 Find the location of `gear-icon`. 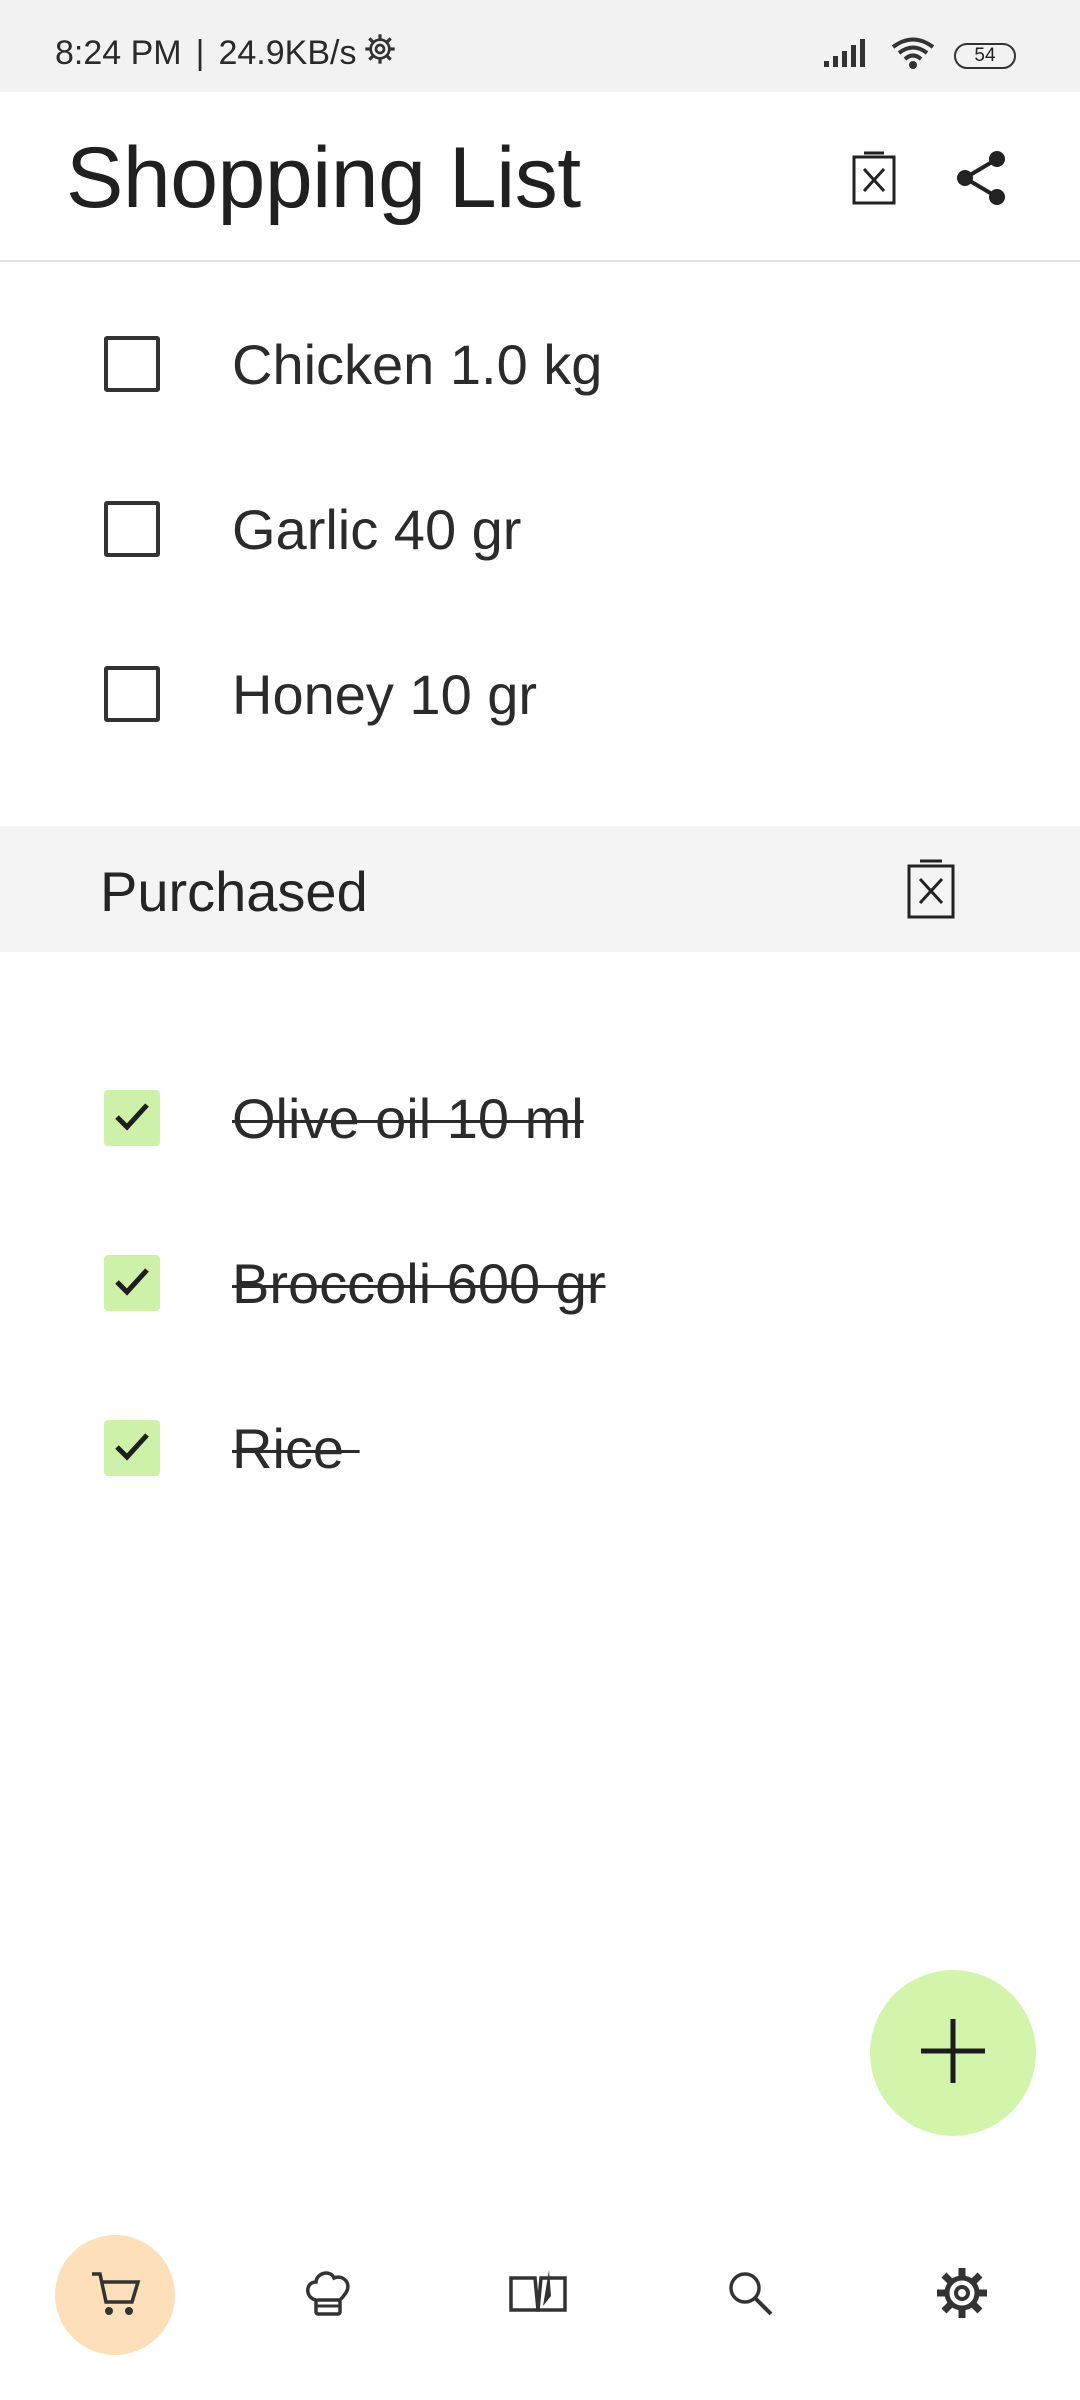

gear-icon is located at coordinates (962, 2295).